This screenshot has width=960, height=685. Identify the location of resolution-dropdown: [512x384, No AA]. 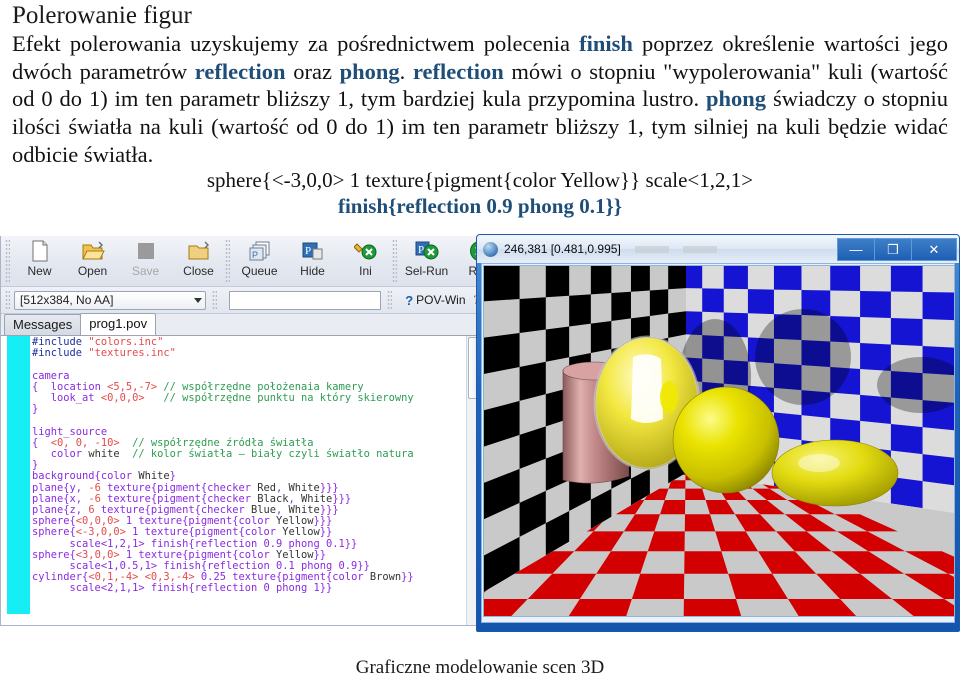
(110, 300).